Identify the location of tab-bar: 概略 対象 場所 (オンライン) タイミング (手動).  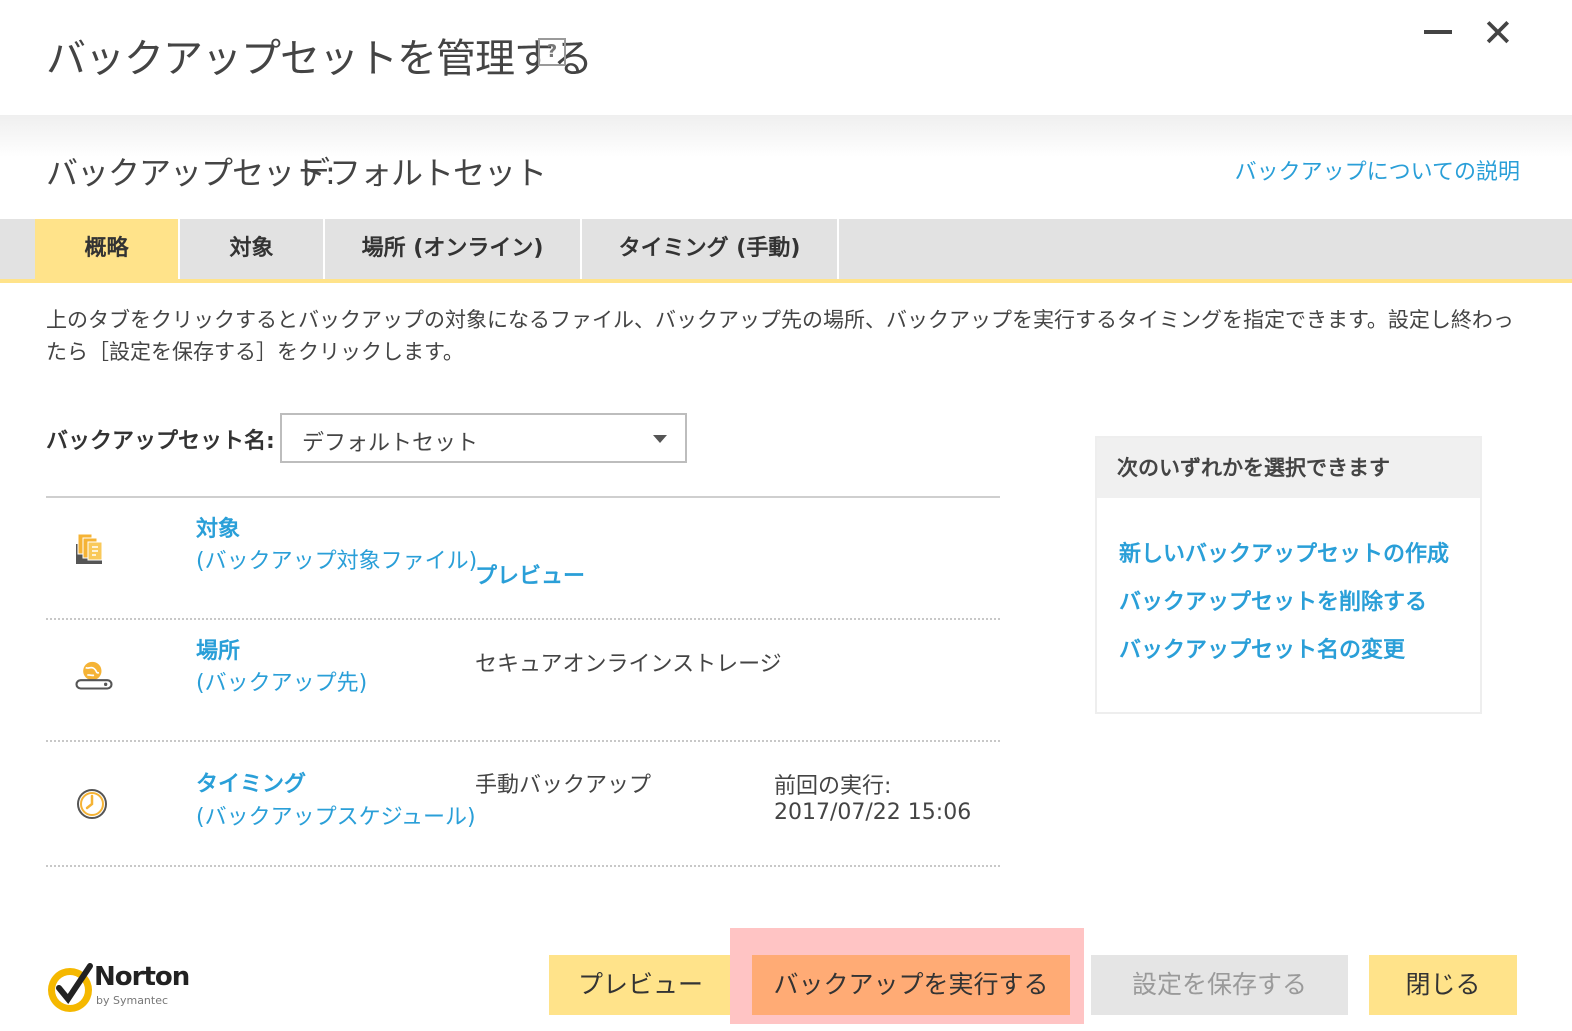
(786, 251).